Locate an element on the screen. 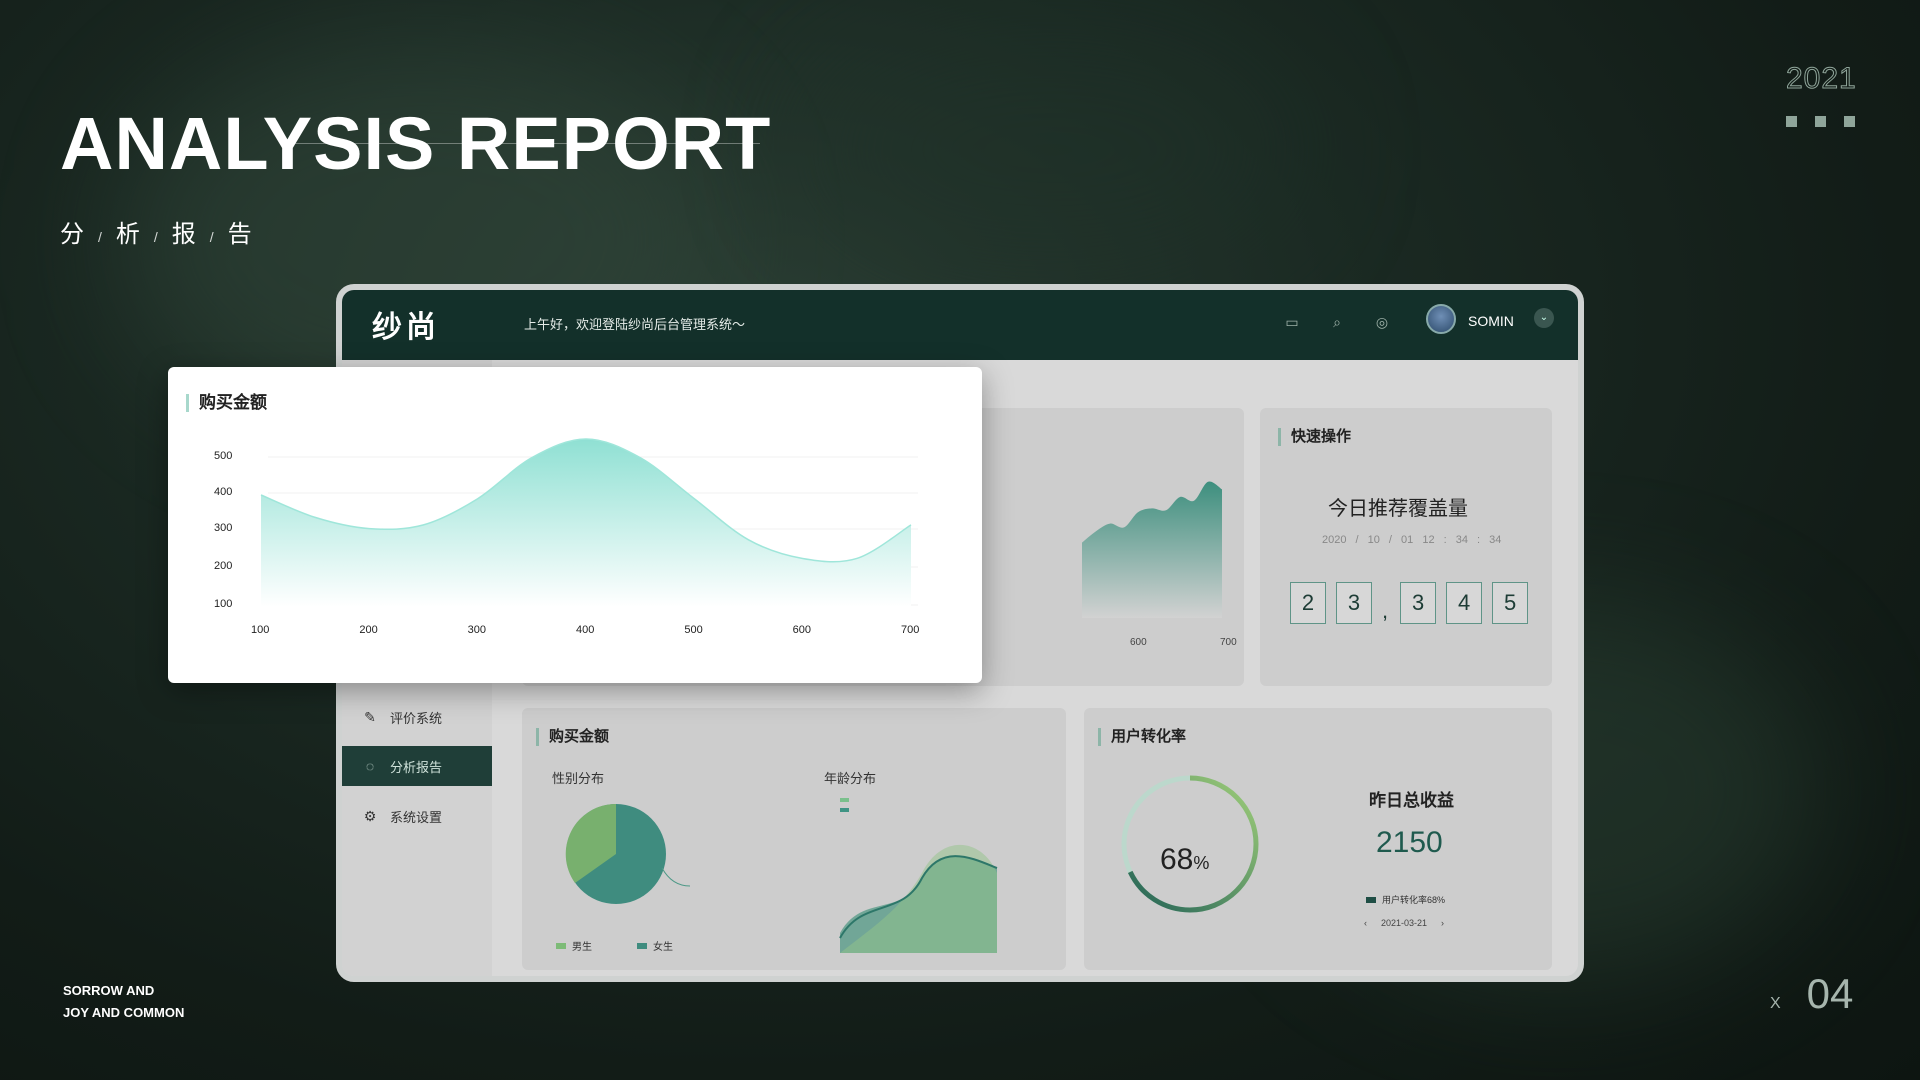  legend-female: 女生 is located at coordinates (655, 945).